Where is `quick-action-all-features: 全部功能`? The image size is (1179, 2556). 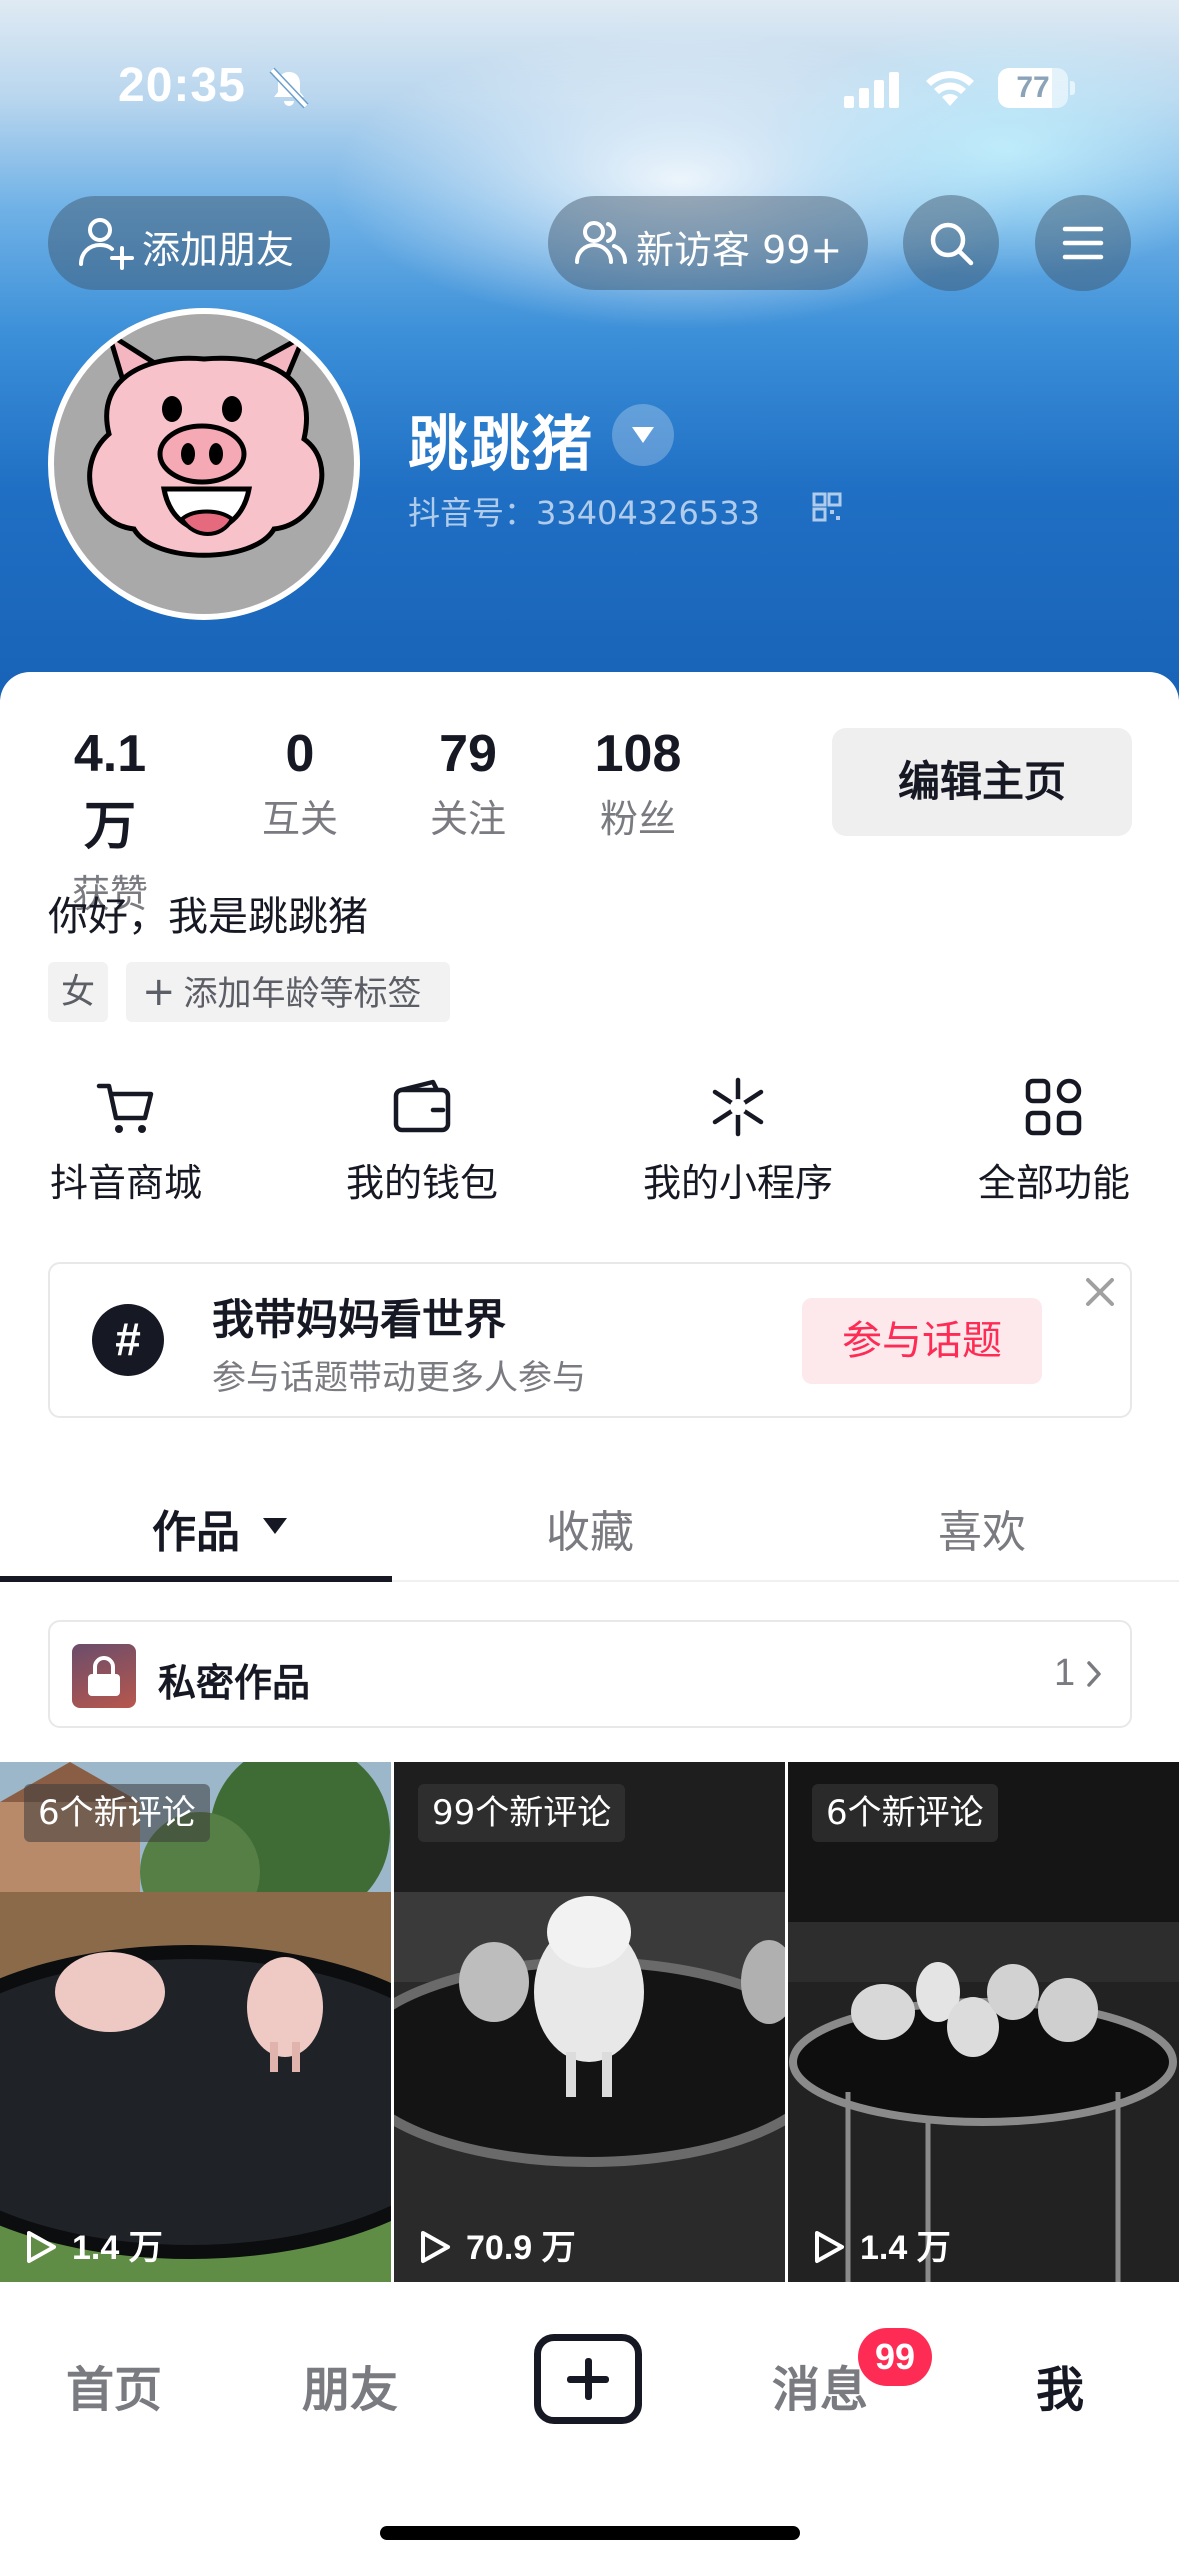 quick-action-all-features: 全部功能 is located at coordinates (1054, 1141).